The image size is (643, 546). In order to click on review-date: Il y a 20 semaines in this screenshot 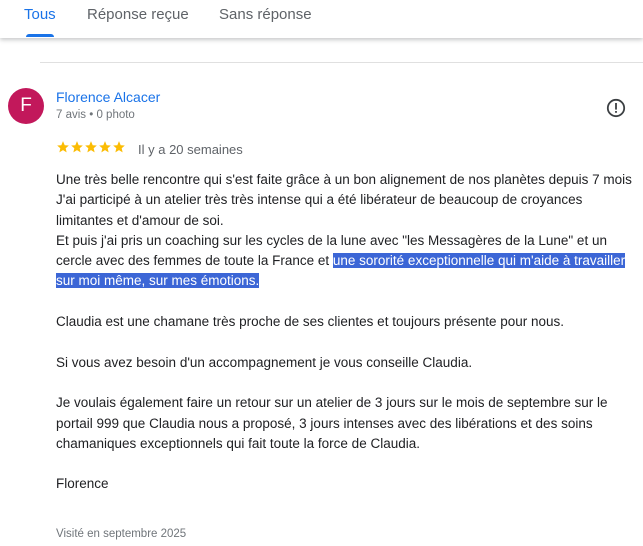, I will do `click(190, 149)`.